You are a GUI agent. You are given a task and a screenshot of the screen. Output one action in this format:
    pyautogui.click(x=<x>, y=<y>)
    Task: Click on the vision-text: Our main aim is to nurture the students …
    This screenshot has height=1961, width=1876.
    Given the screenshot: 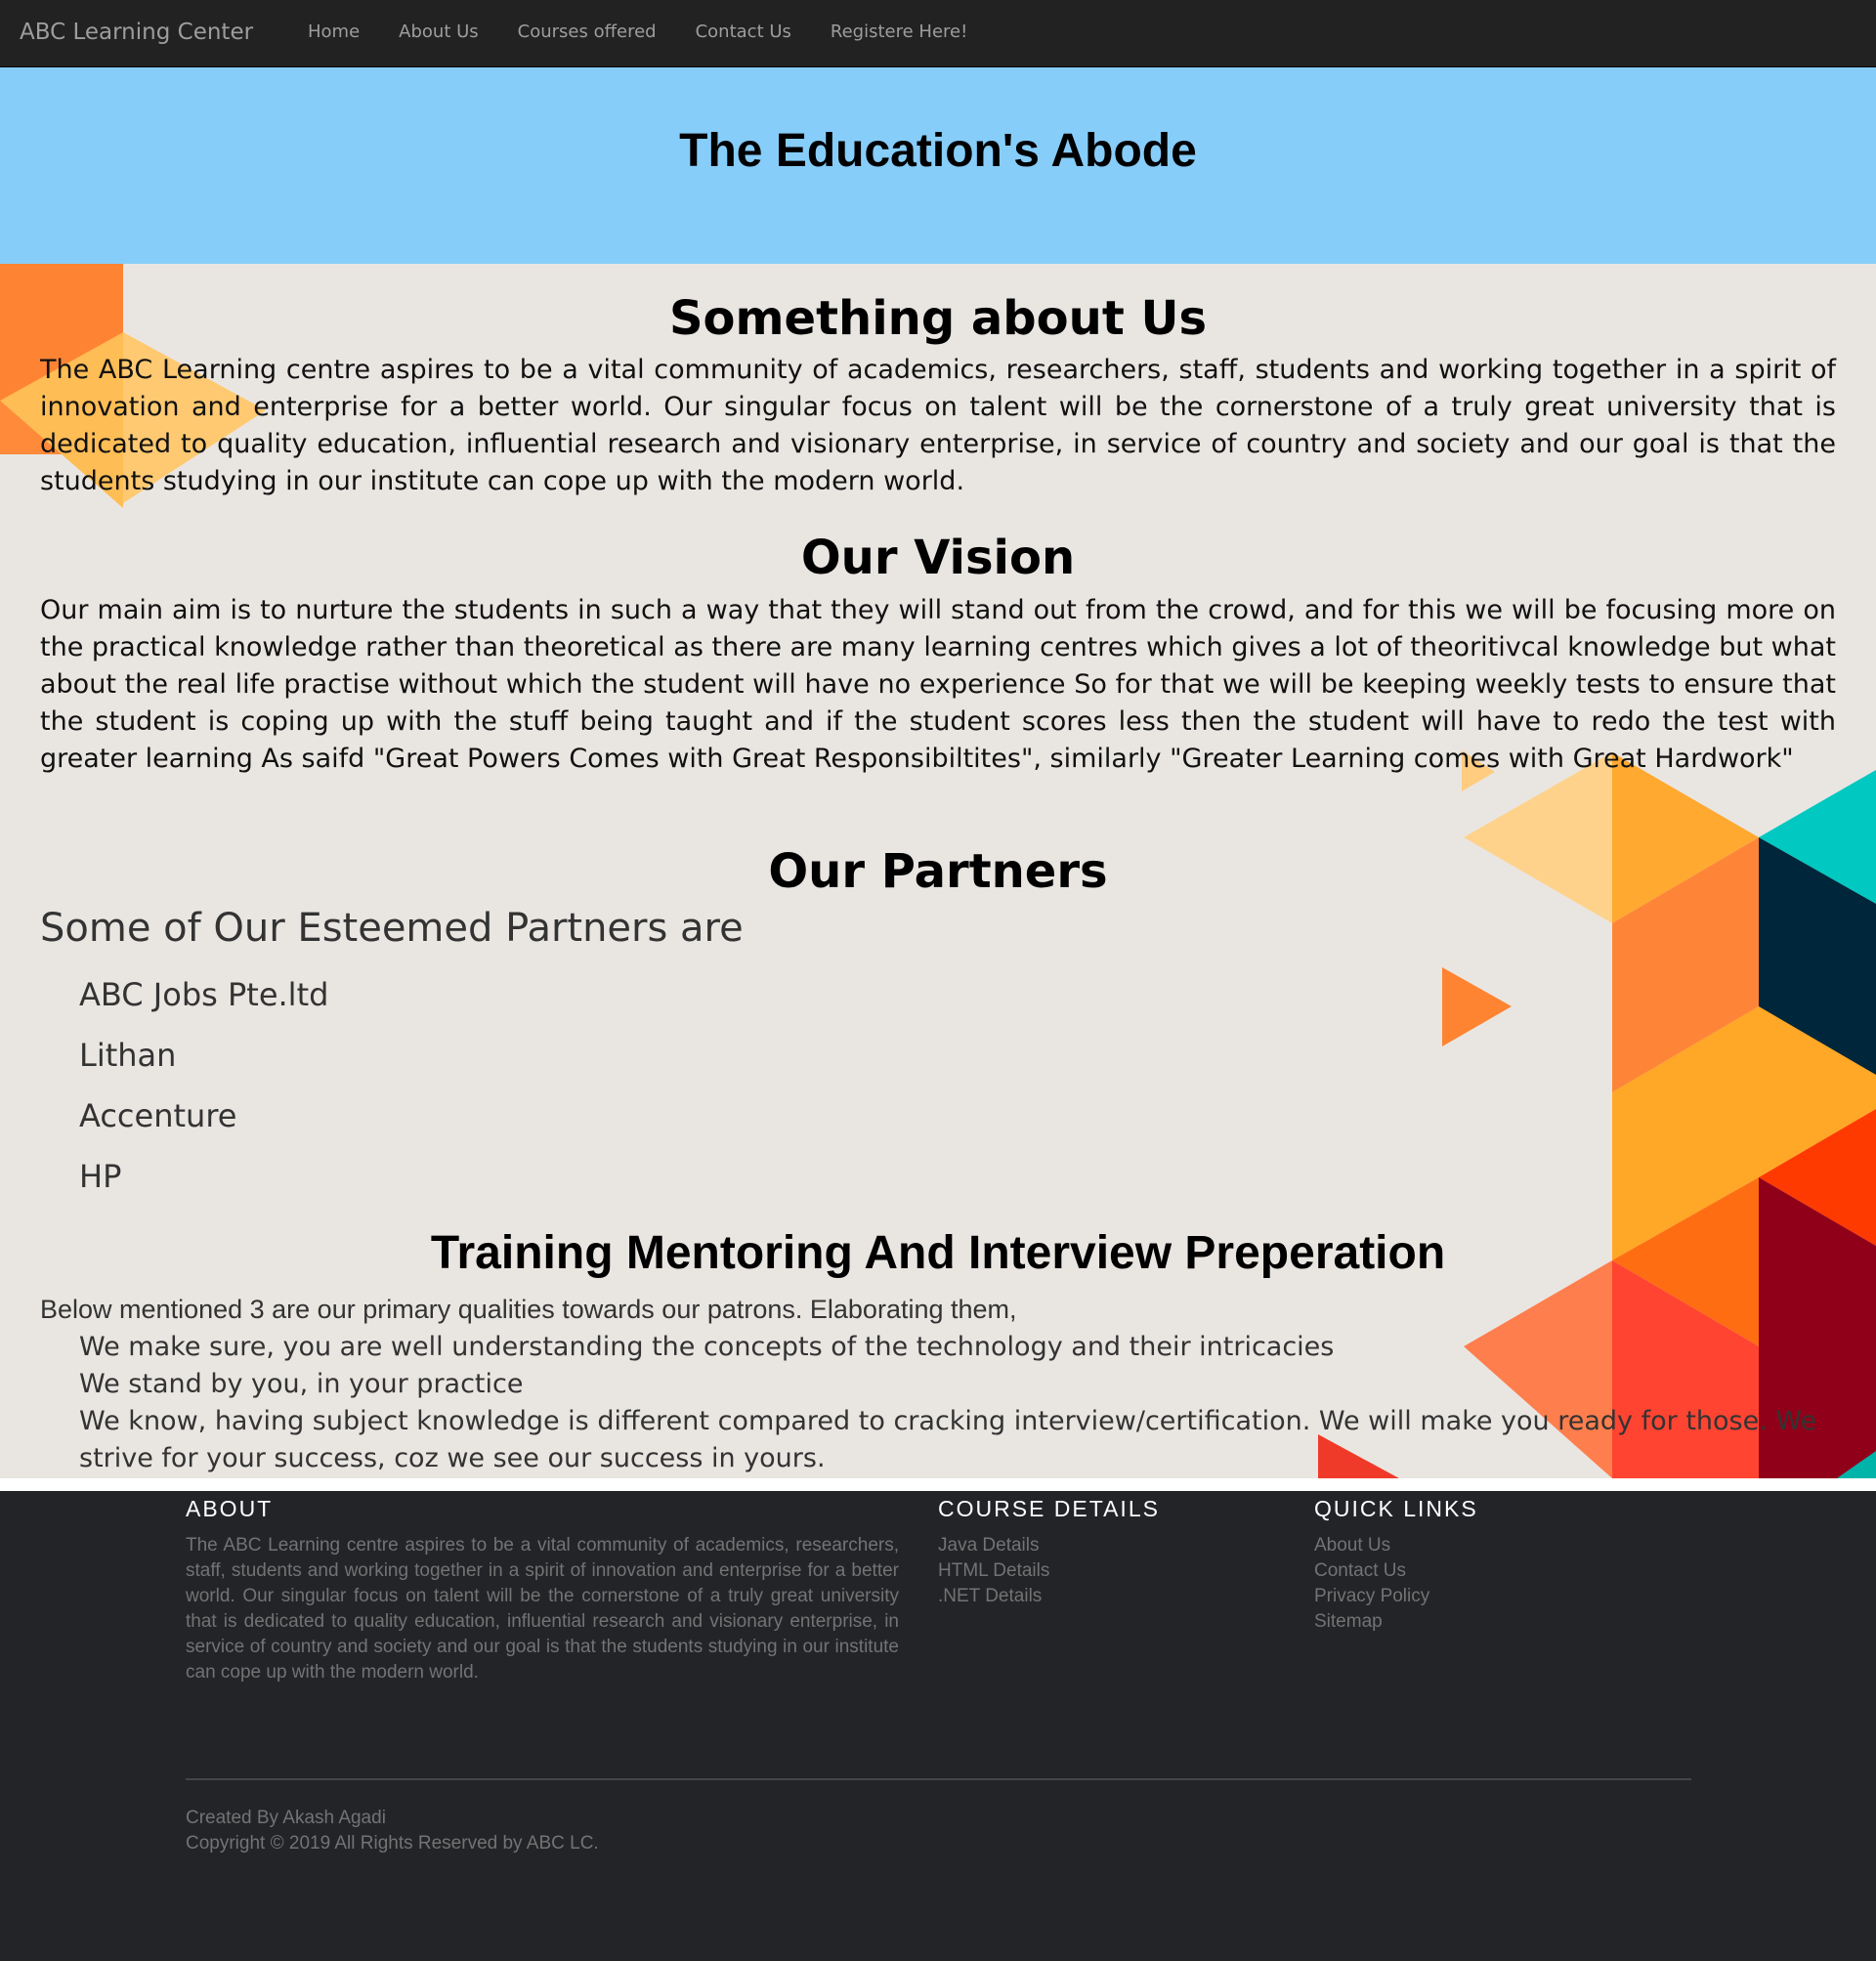 What is the action you would take?
    pyautogui.click(x=938, y=684)
    